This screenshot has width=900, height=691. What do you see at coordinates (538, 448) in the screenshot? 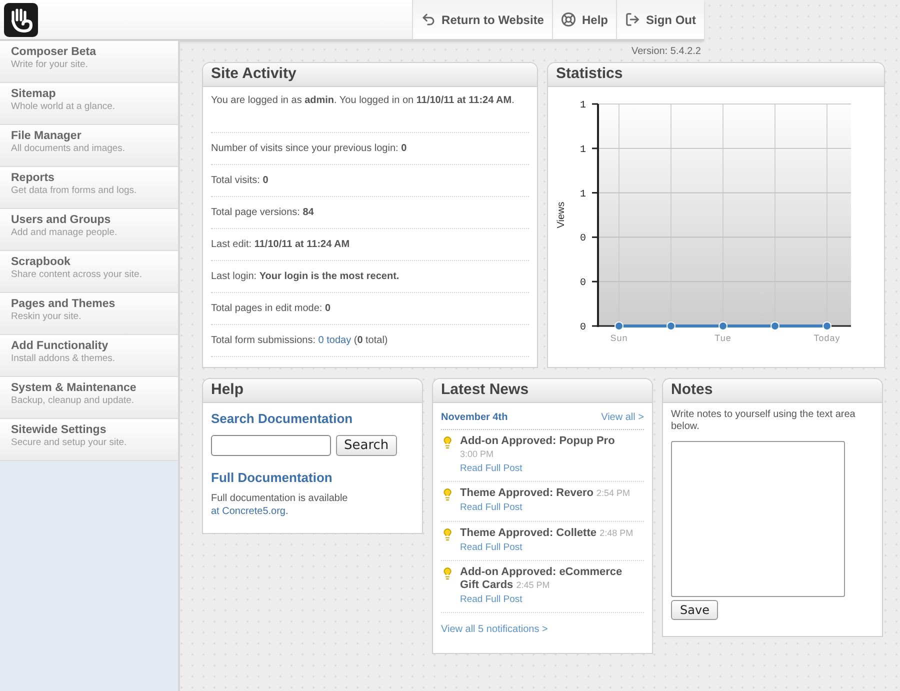
I see `news-item-title: Add-on Approved: Popup Pro 3:00 PM` at bounding box center [538, 448].